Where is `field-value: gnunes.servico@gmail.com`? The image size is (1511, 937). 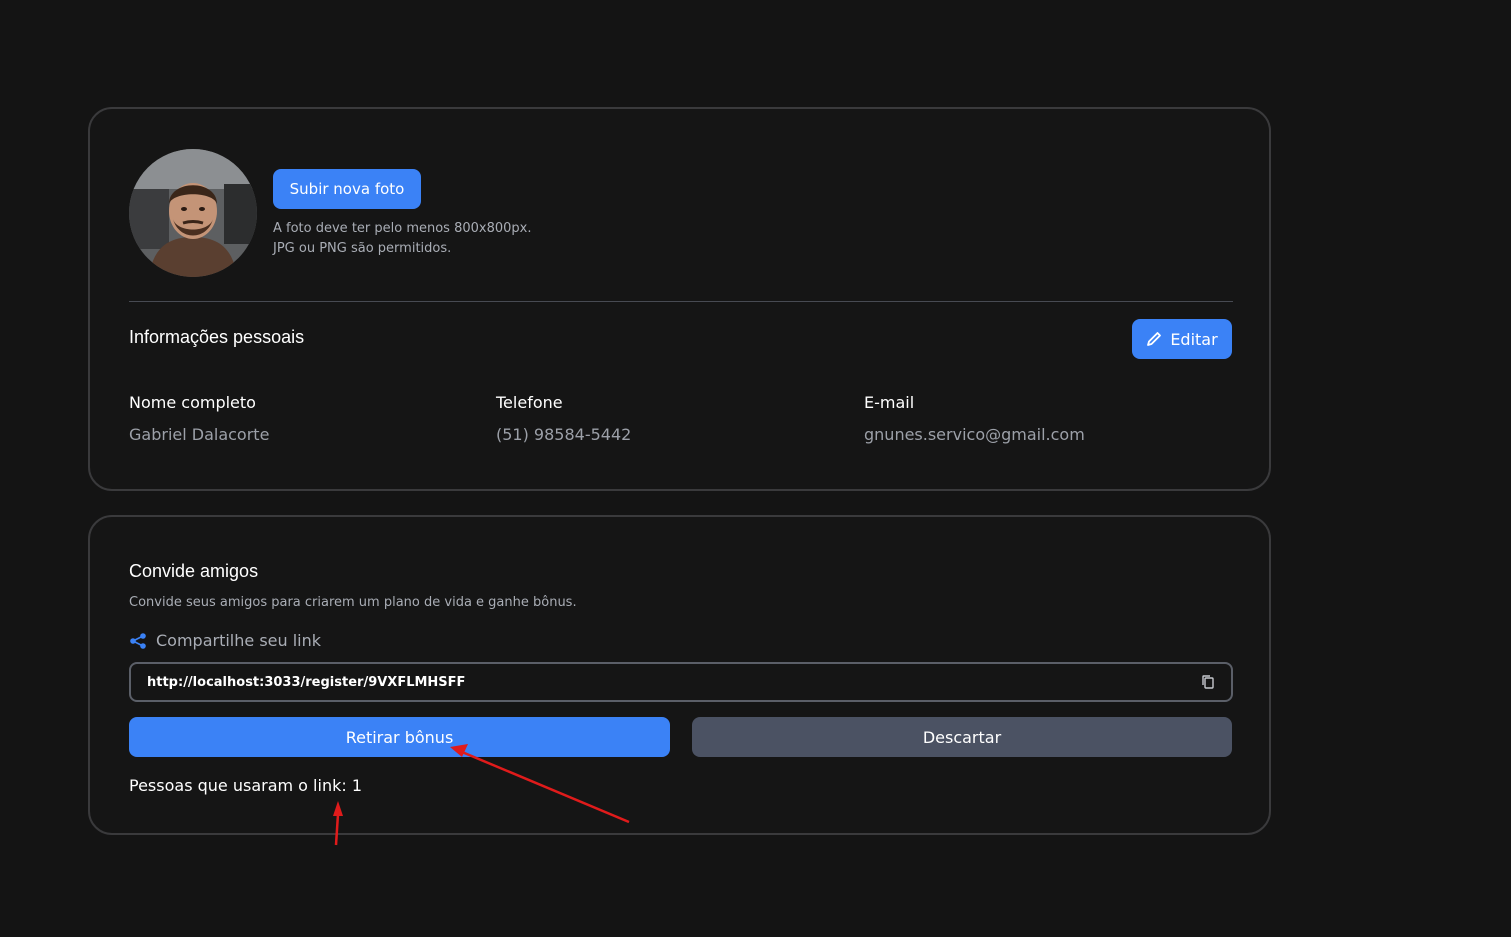
field-value: gnunes.servico@gmail.com is located at coordinates (974, 434).